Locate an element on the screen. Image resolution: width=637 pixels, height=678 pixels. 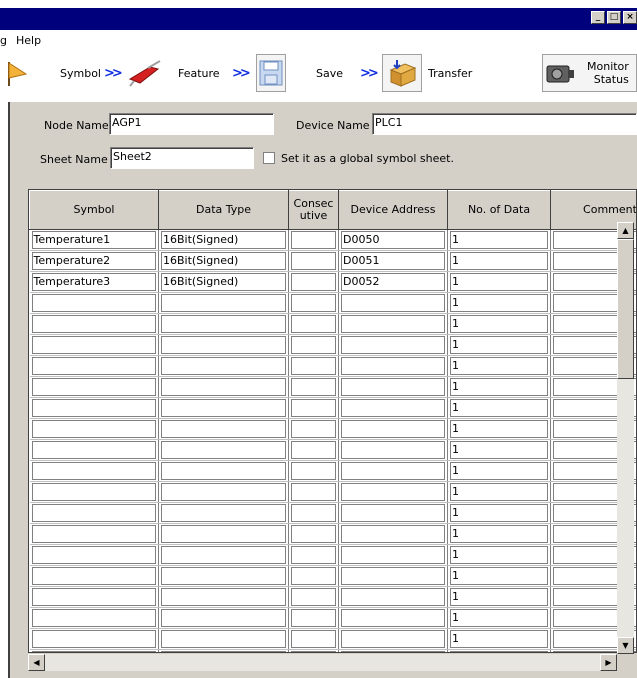
table-row: Temperature1 16Bit(Signed) D0050 1 is located at coordinates (332, 240).